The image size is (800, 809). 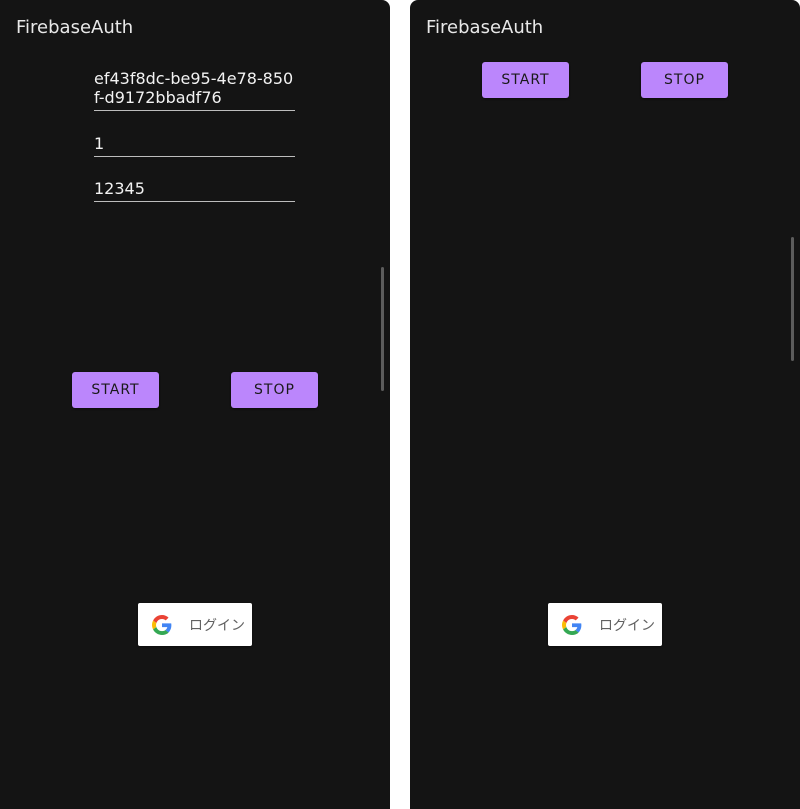 I want to click on code-text-field: 12345, so click(x=194, y=190).